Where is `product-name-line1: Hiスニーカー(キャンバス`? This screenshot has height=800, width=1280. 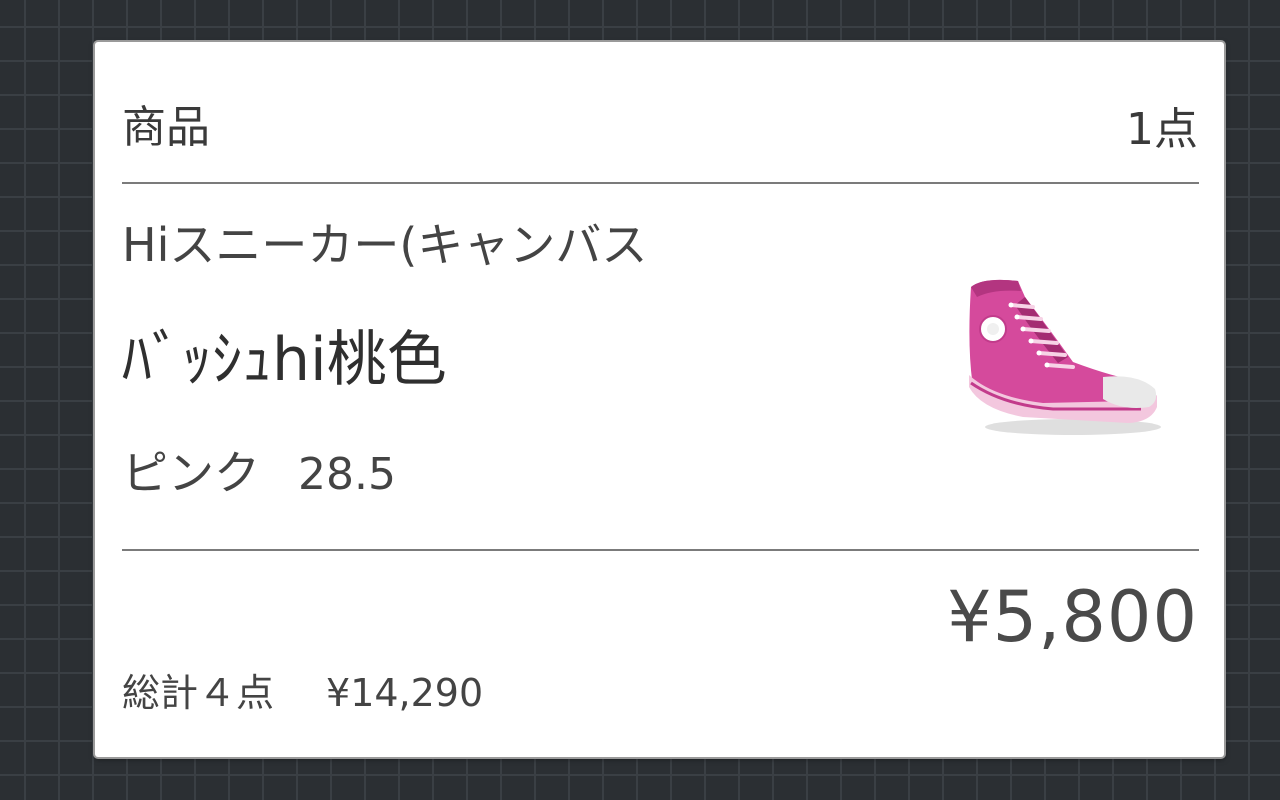 product-name-line1: Hiスニーカー(キャンバス is located at coordinates (385, 245).